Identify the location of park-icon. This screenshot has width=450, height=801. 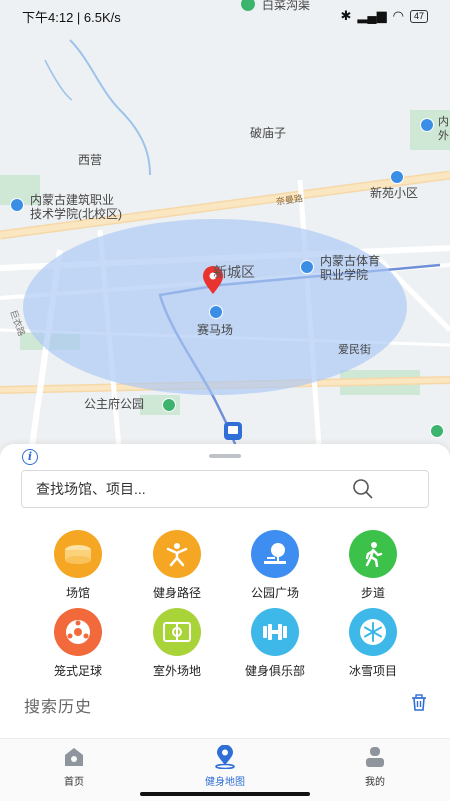
(275, 554).